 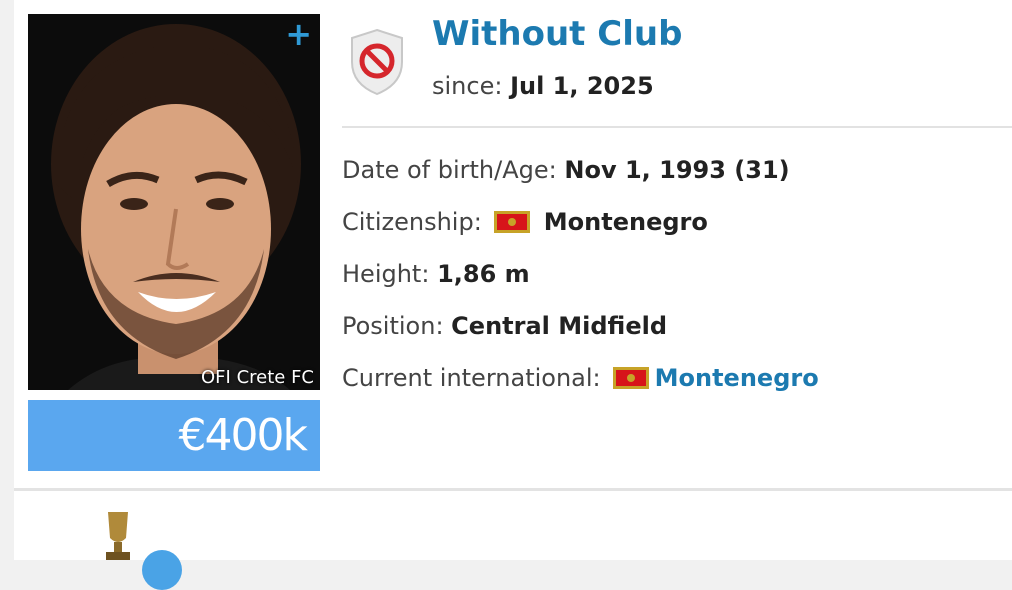 I want to click on international-row: Current international: Montenegro, so click(x=580, y=378).